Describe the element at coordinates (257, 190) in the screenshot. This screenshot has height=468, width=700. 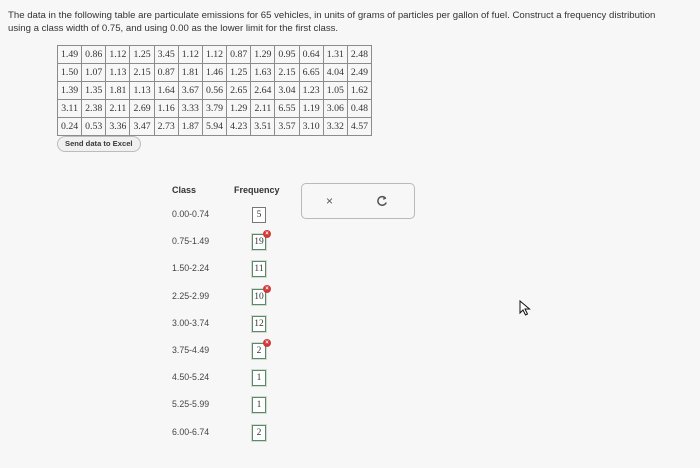
I see `frequency-column-header: Frequency` at that location.